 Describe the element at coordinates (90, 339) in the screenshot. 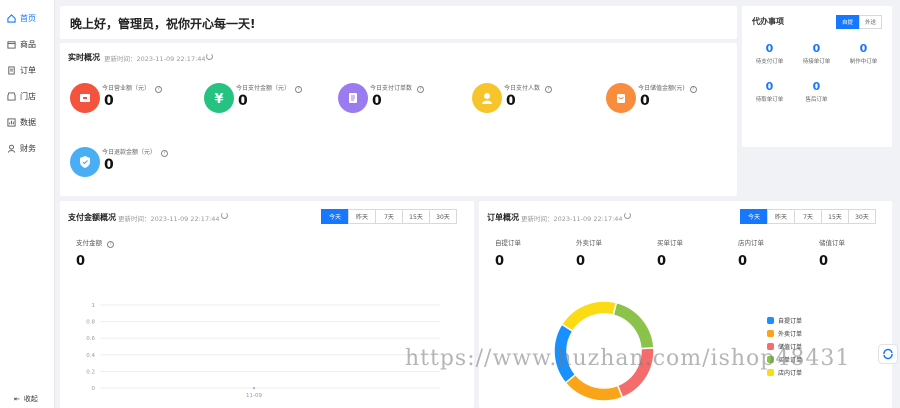

I see `y-tick-label: 0.6` at that location.